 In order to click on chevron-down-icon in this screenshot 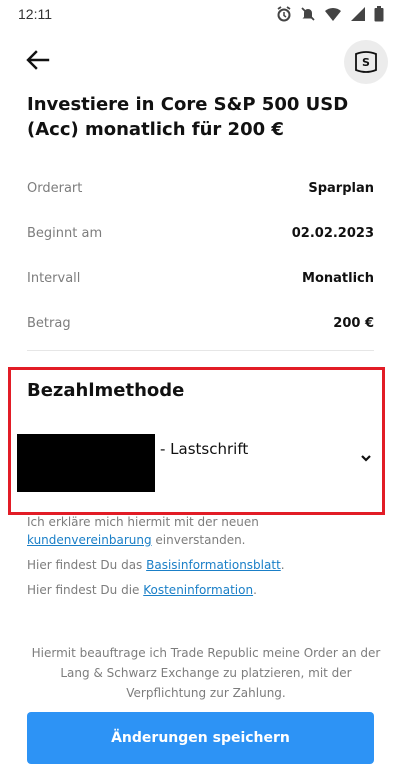, I will do `click(366, 458)`.